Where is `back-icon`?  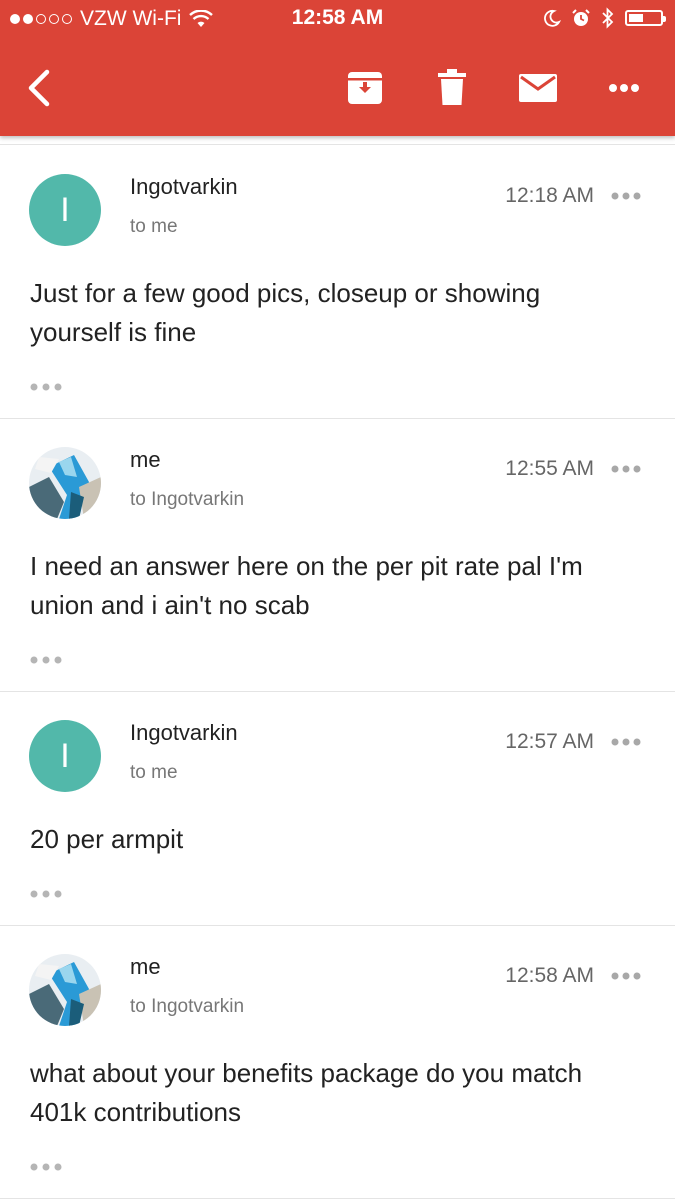 back-icon is located at coordinates (39, 88).